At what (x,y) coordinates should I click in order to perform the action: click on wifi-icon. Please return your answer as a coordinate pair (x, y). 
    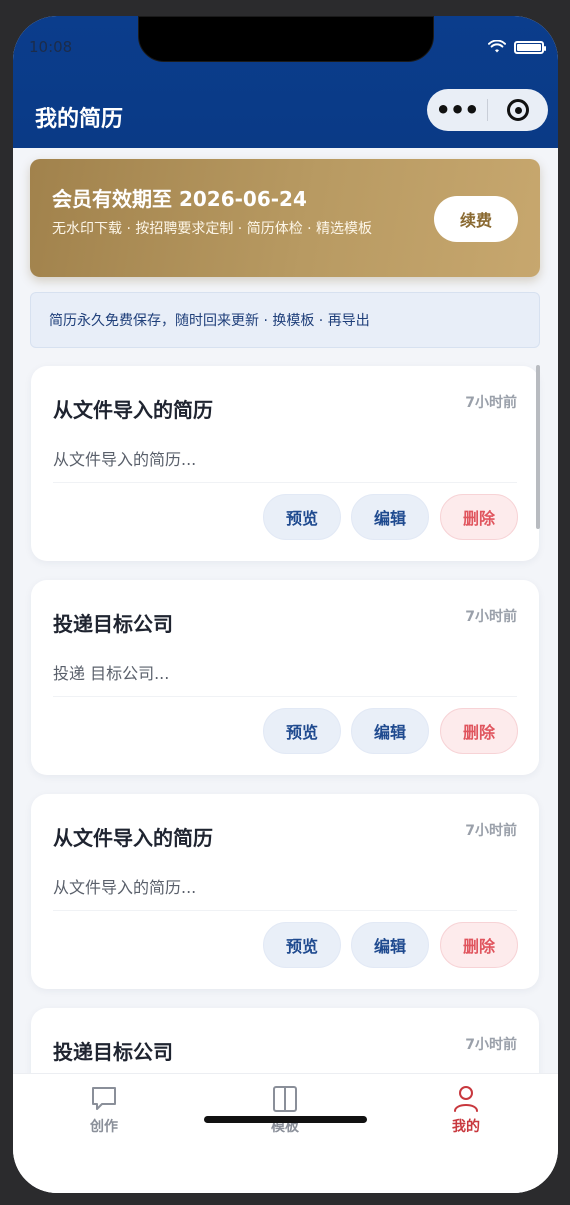
    Looking at the image, I should click on (497, 46).